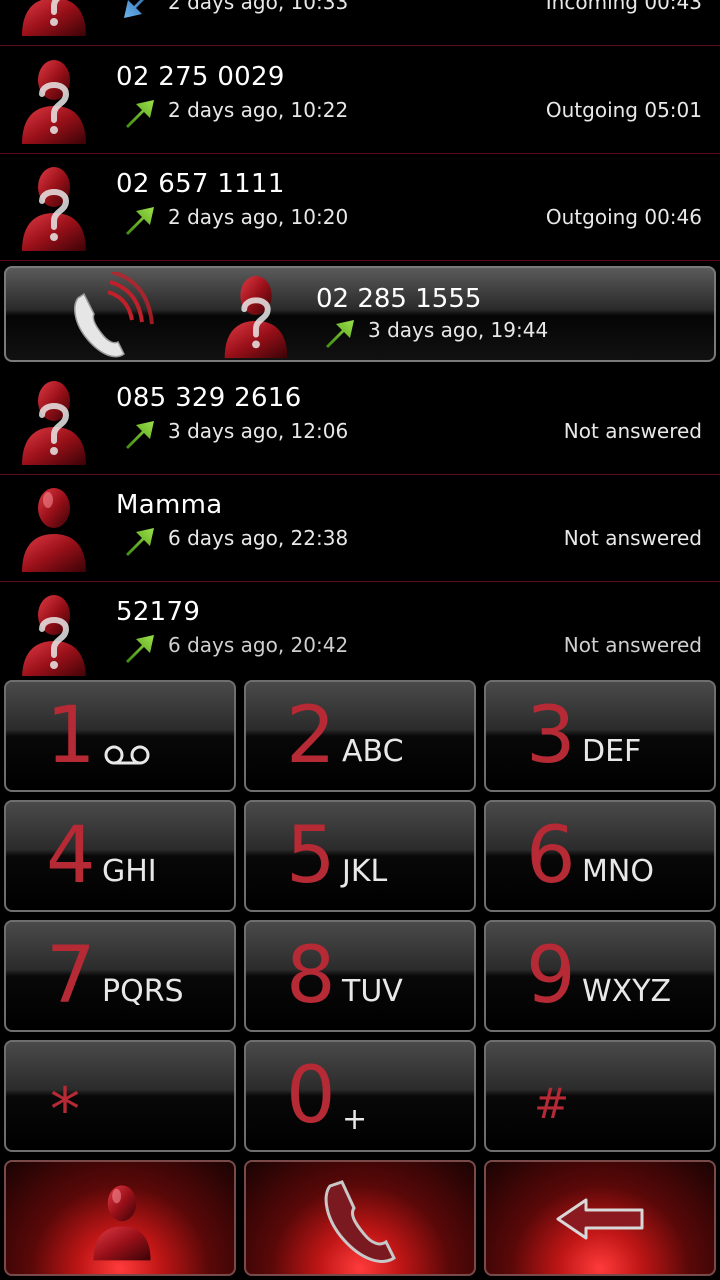 This screenshot has height=1280, width=720. Describe the element at coordinates (258, 7) in the screenshot. I see `call-time: 2 days ago, 10:33` at that location.